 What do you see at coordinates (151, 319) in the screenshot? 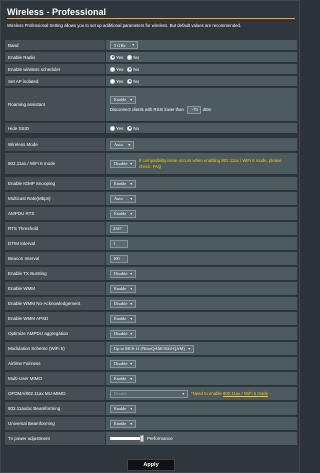
I see `row-wmm-apsd: Enable WMM APSD Enable ▼` at bounding box center [151, 319].